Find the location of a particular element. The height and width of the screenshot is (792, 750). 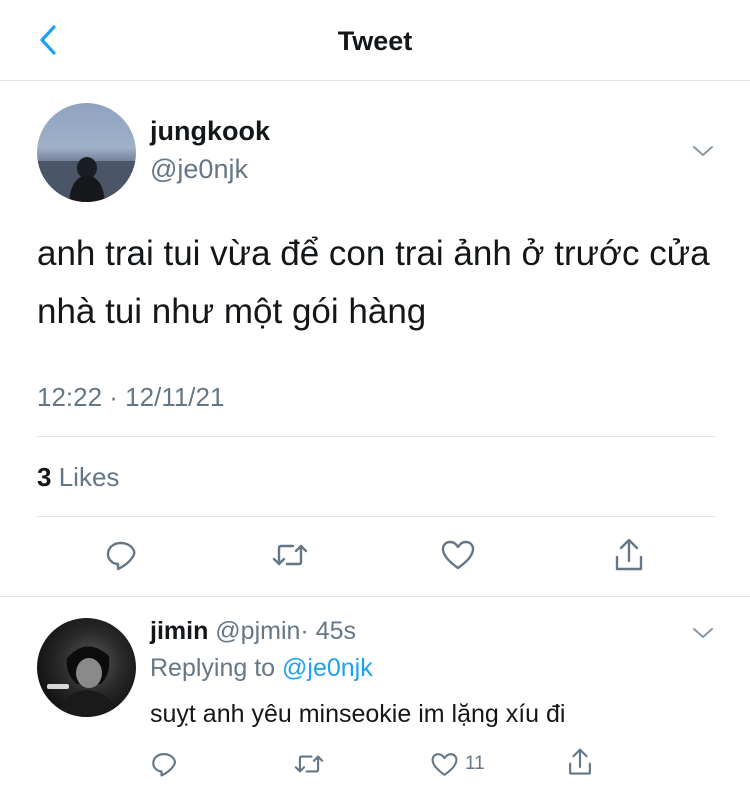

reply-age: · 45s is located at coordinates (328, 631).